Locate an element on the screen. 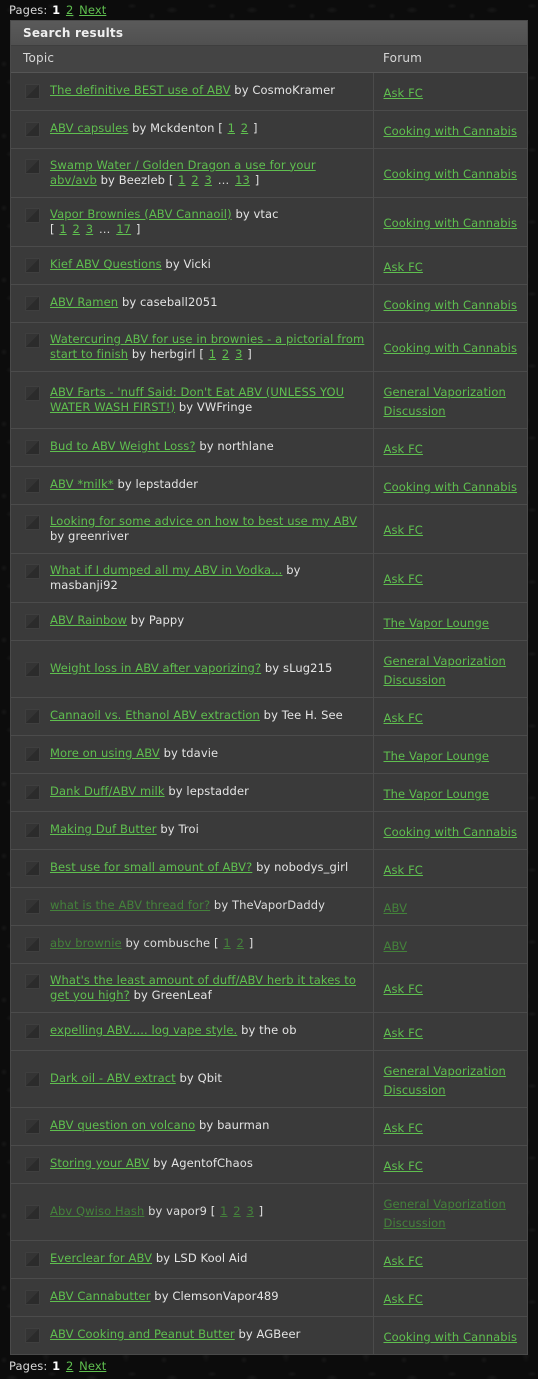  forum-text: The Vapor Lounge is located at coordinates (437, 756).